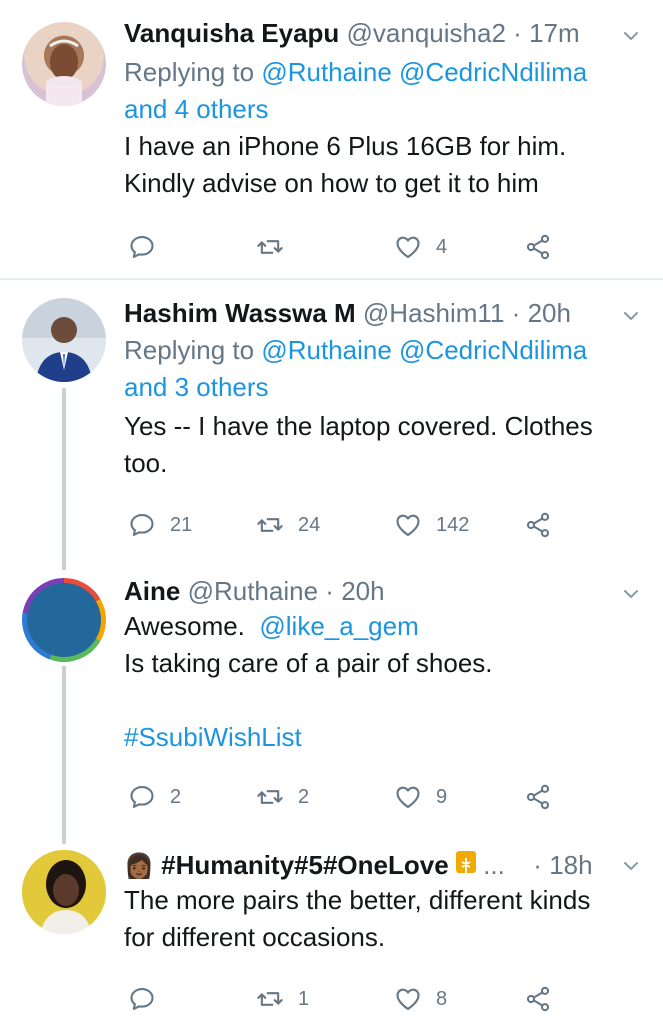 This screenshot has width=663, height=1024. Describe the element at coordinates (160, 525) in the screenshot. I see `reply-button: 21` at that location.